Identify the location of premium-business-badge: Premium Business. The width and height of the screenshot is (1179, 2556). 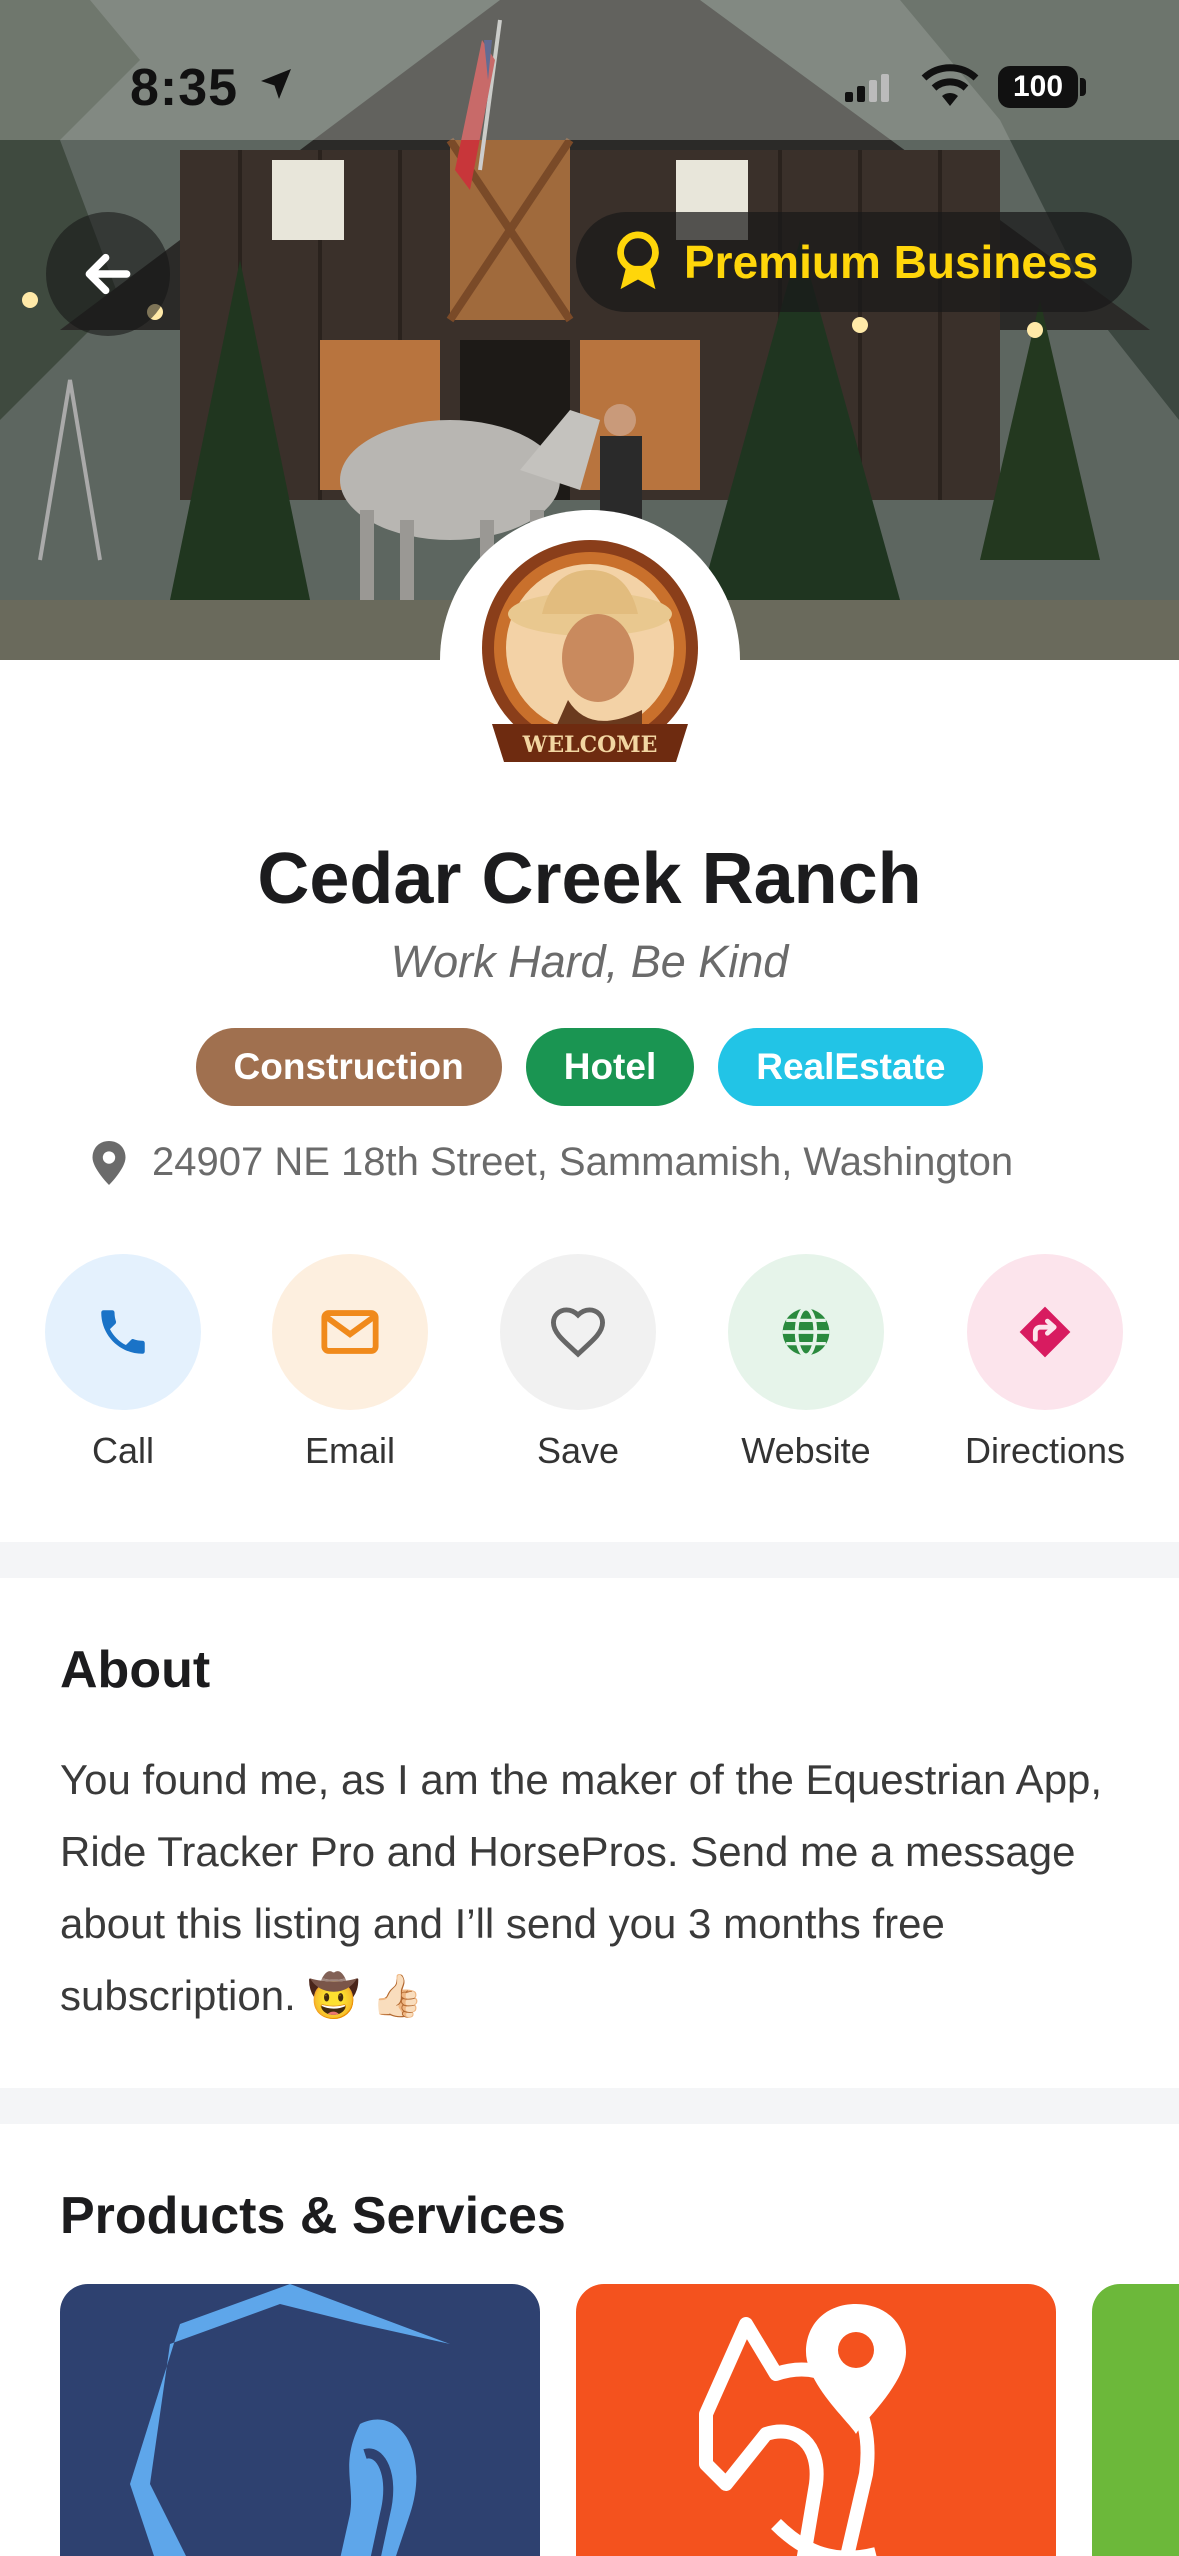
(854, 262).